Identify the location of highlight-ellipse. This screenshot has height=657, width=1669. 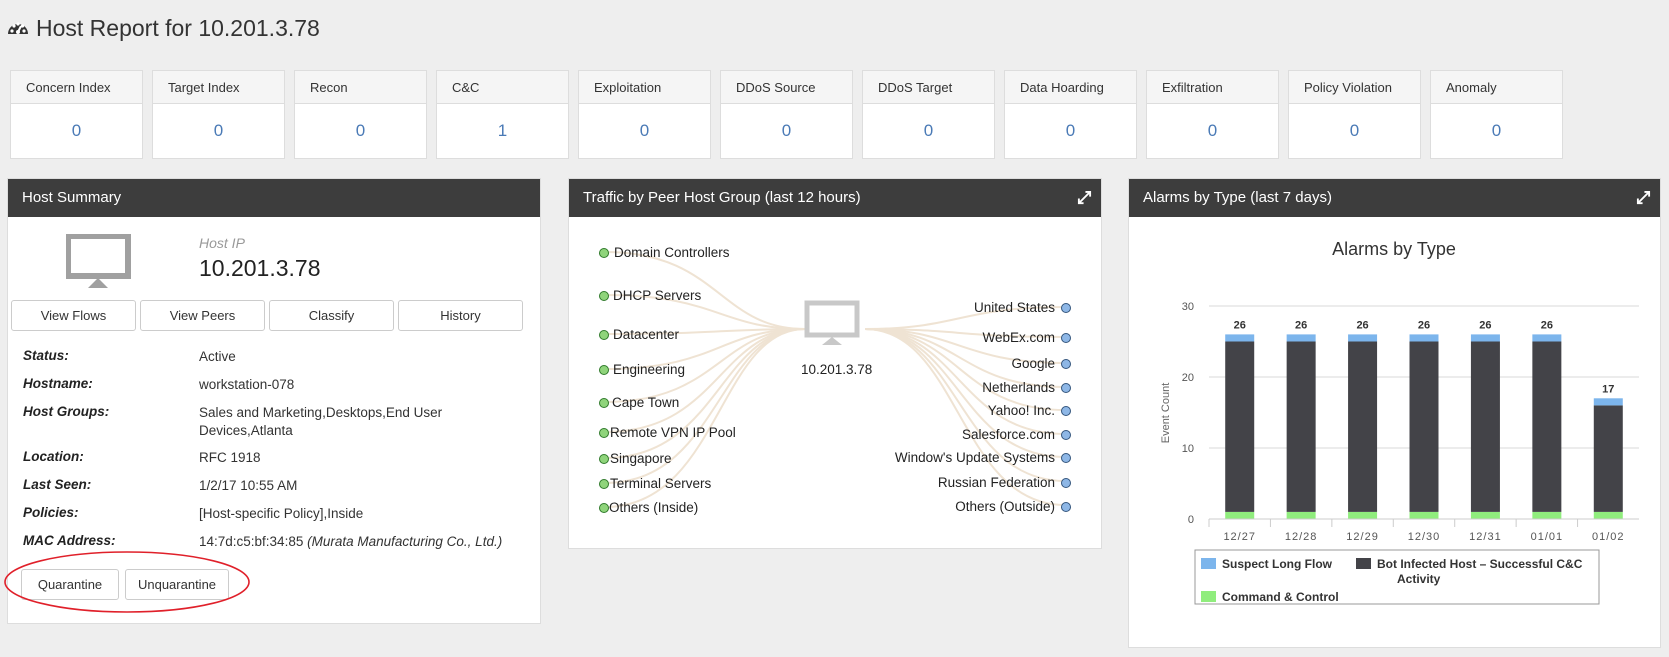
(127, 582).